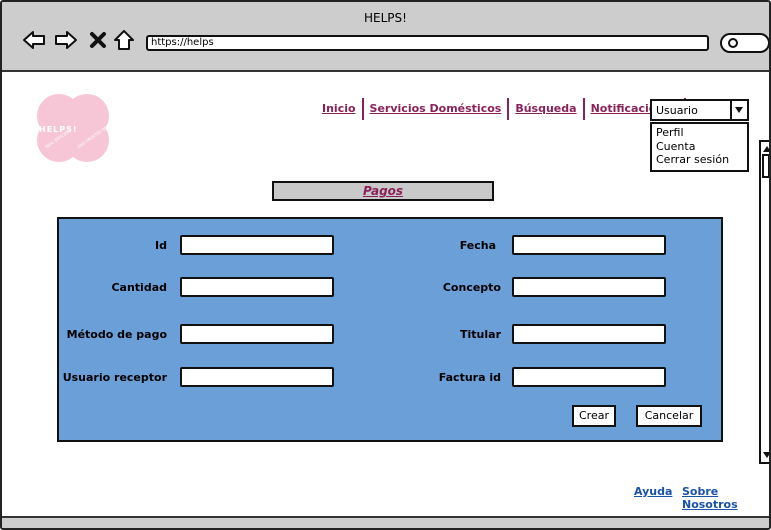 The height and width of the screenshot is (530, 771). What do you see at coordinates (257, 334) in the screenshot?
I see `metodo-pago-input` at bounding box center [257, 334].